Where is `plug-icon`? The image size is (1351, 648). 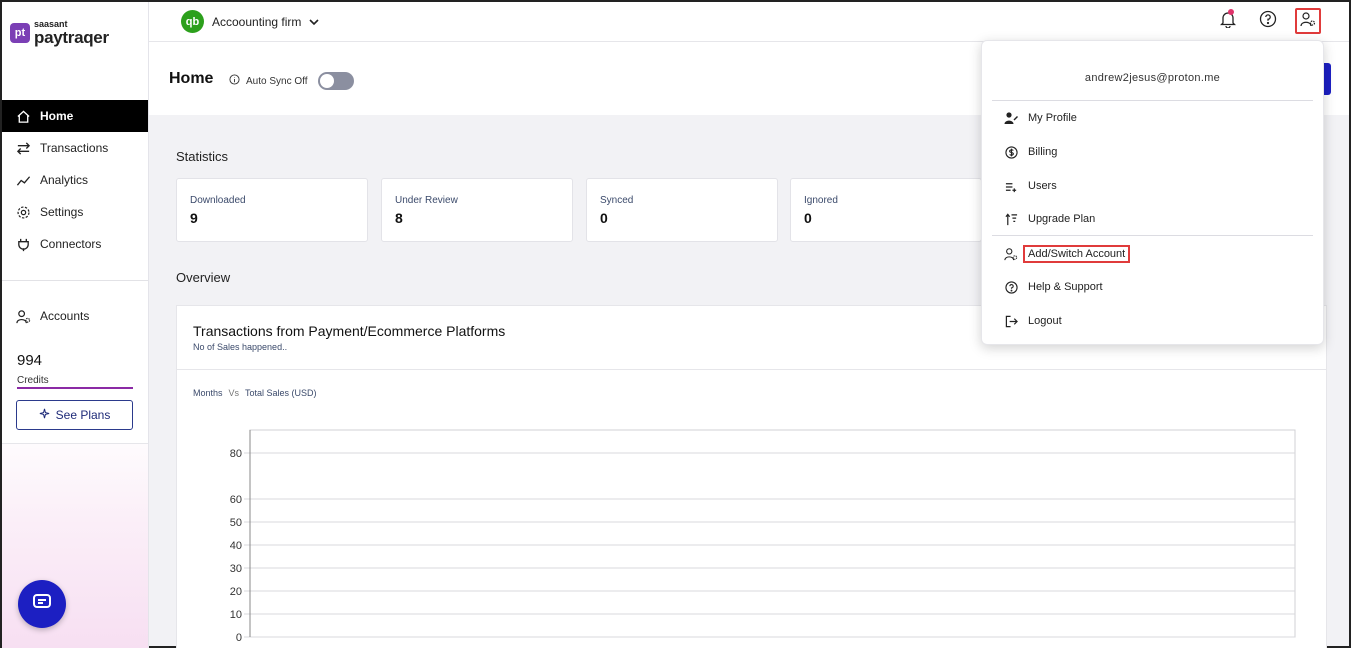 plug-icon is located at coordinates (23, 244).